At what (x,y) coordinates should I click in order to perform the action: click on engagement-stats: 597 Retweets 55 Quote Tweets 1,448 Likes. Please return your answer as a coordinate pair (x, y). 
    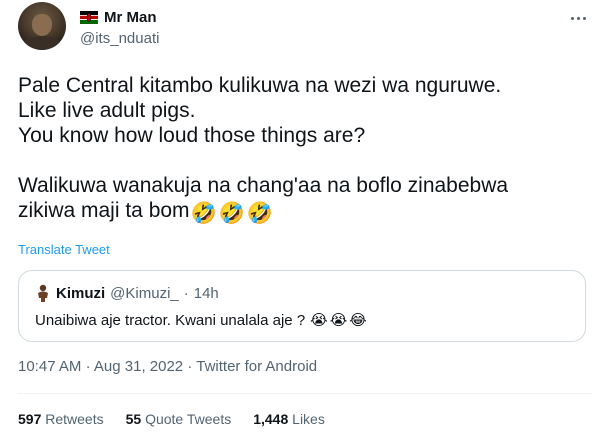
    Looking at the image, I should click on (171, 419).